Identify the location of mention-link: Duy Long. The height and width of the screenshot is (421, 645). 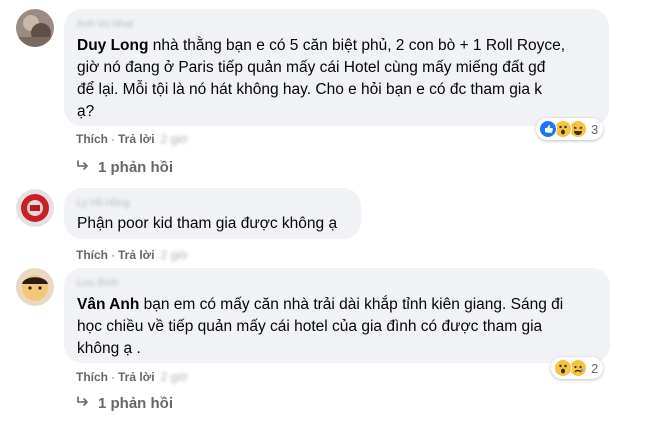
(112, 45).